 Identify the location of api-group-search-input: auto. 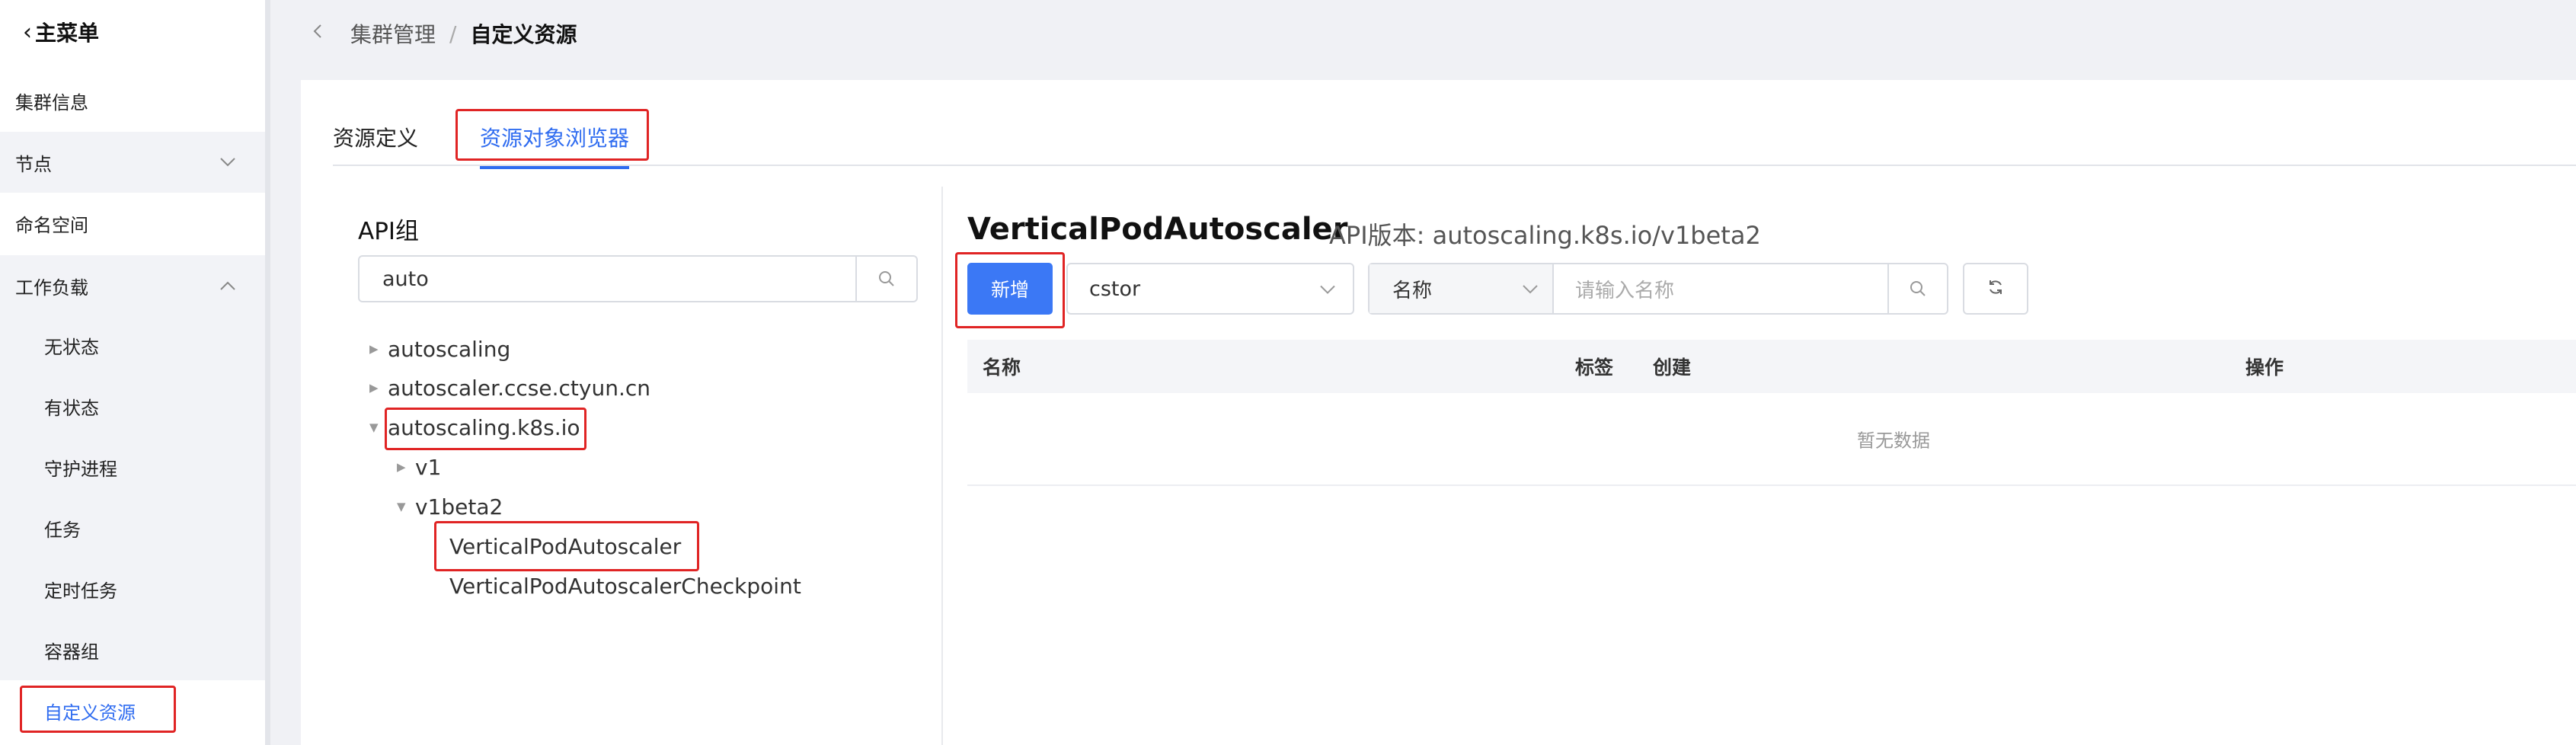
(638, 278).